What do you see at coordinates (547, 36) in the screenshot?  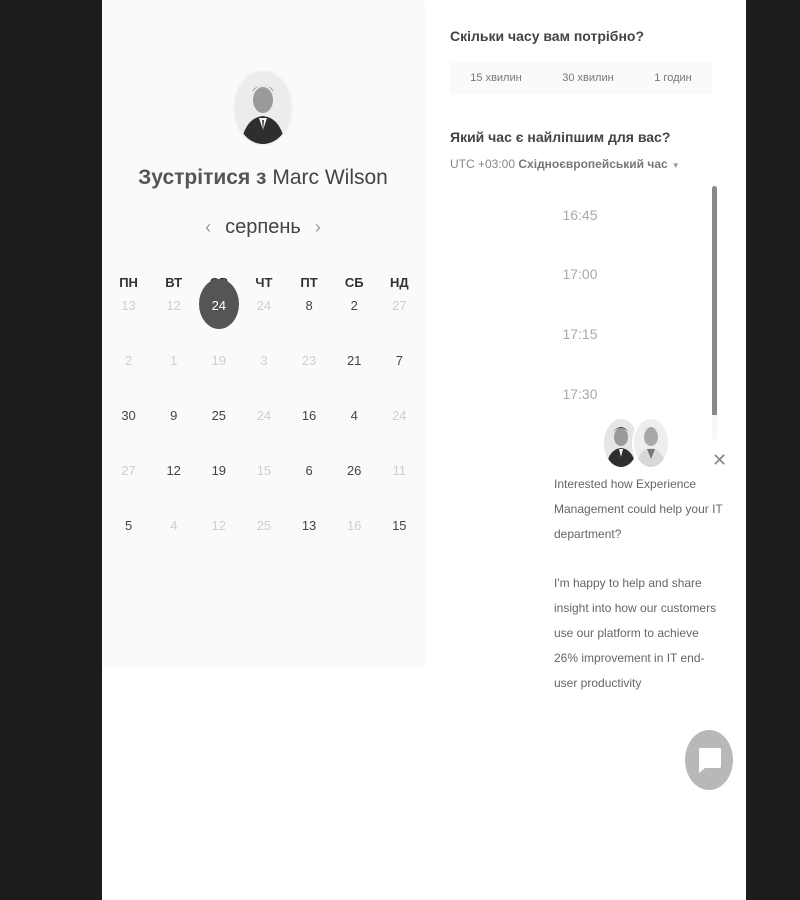 I see `duration-question: Скільки часу вам потрібно?` at bounding box center [547, 36].